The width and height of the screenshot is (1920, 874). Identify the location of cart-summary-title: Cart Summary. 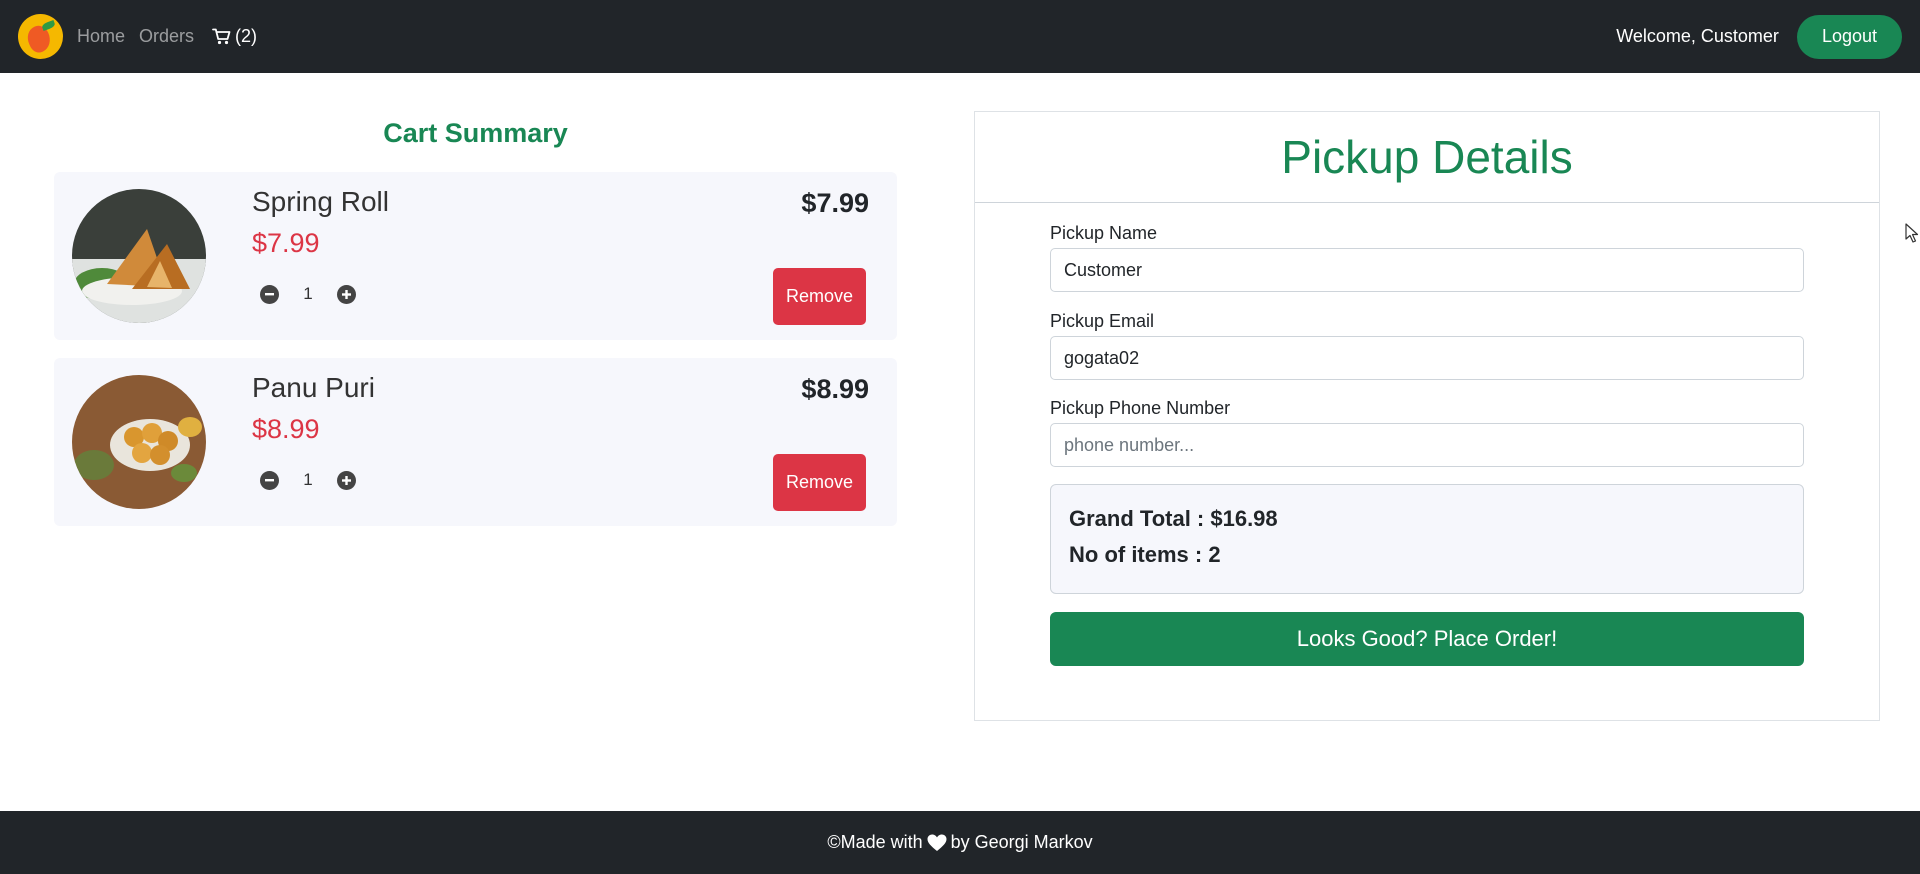
(475, 133).